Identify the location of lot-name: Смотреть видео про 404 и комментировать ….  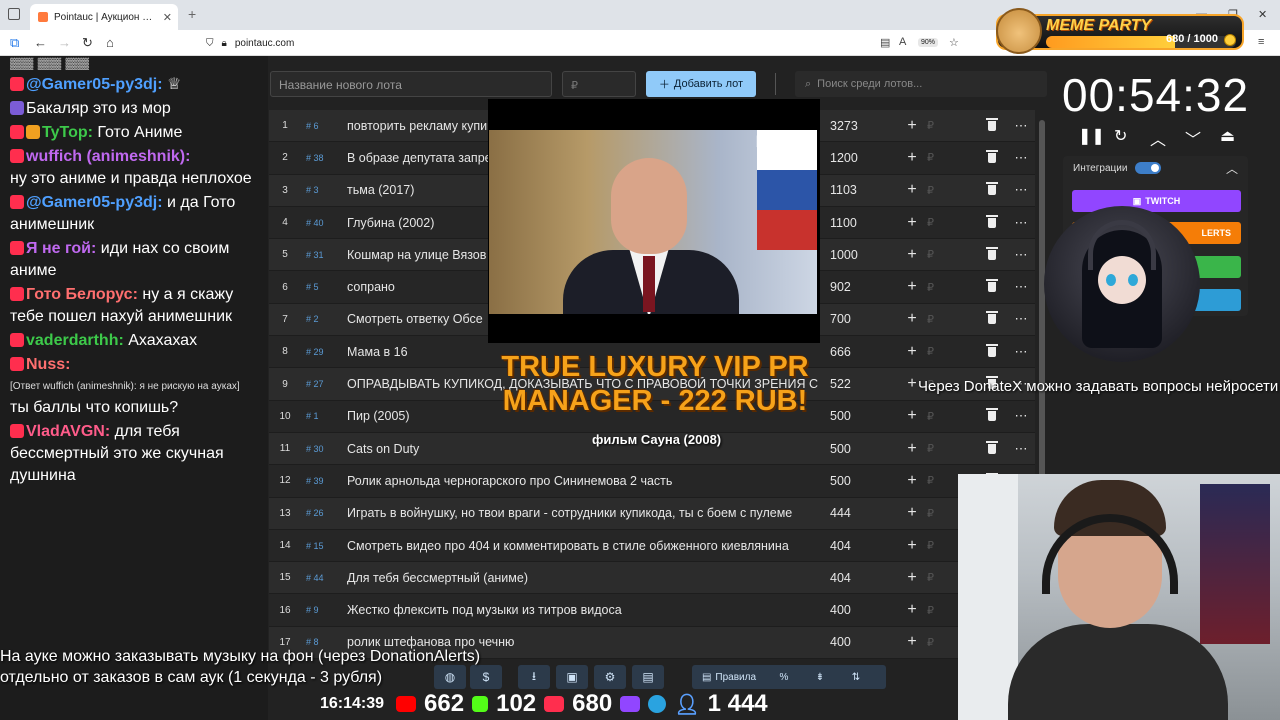
(587, 546).